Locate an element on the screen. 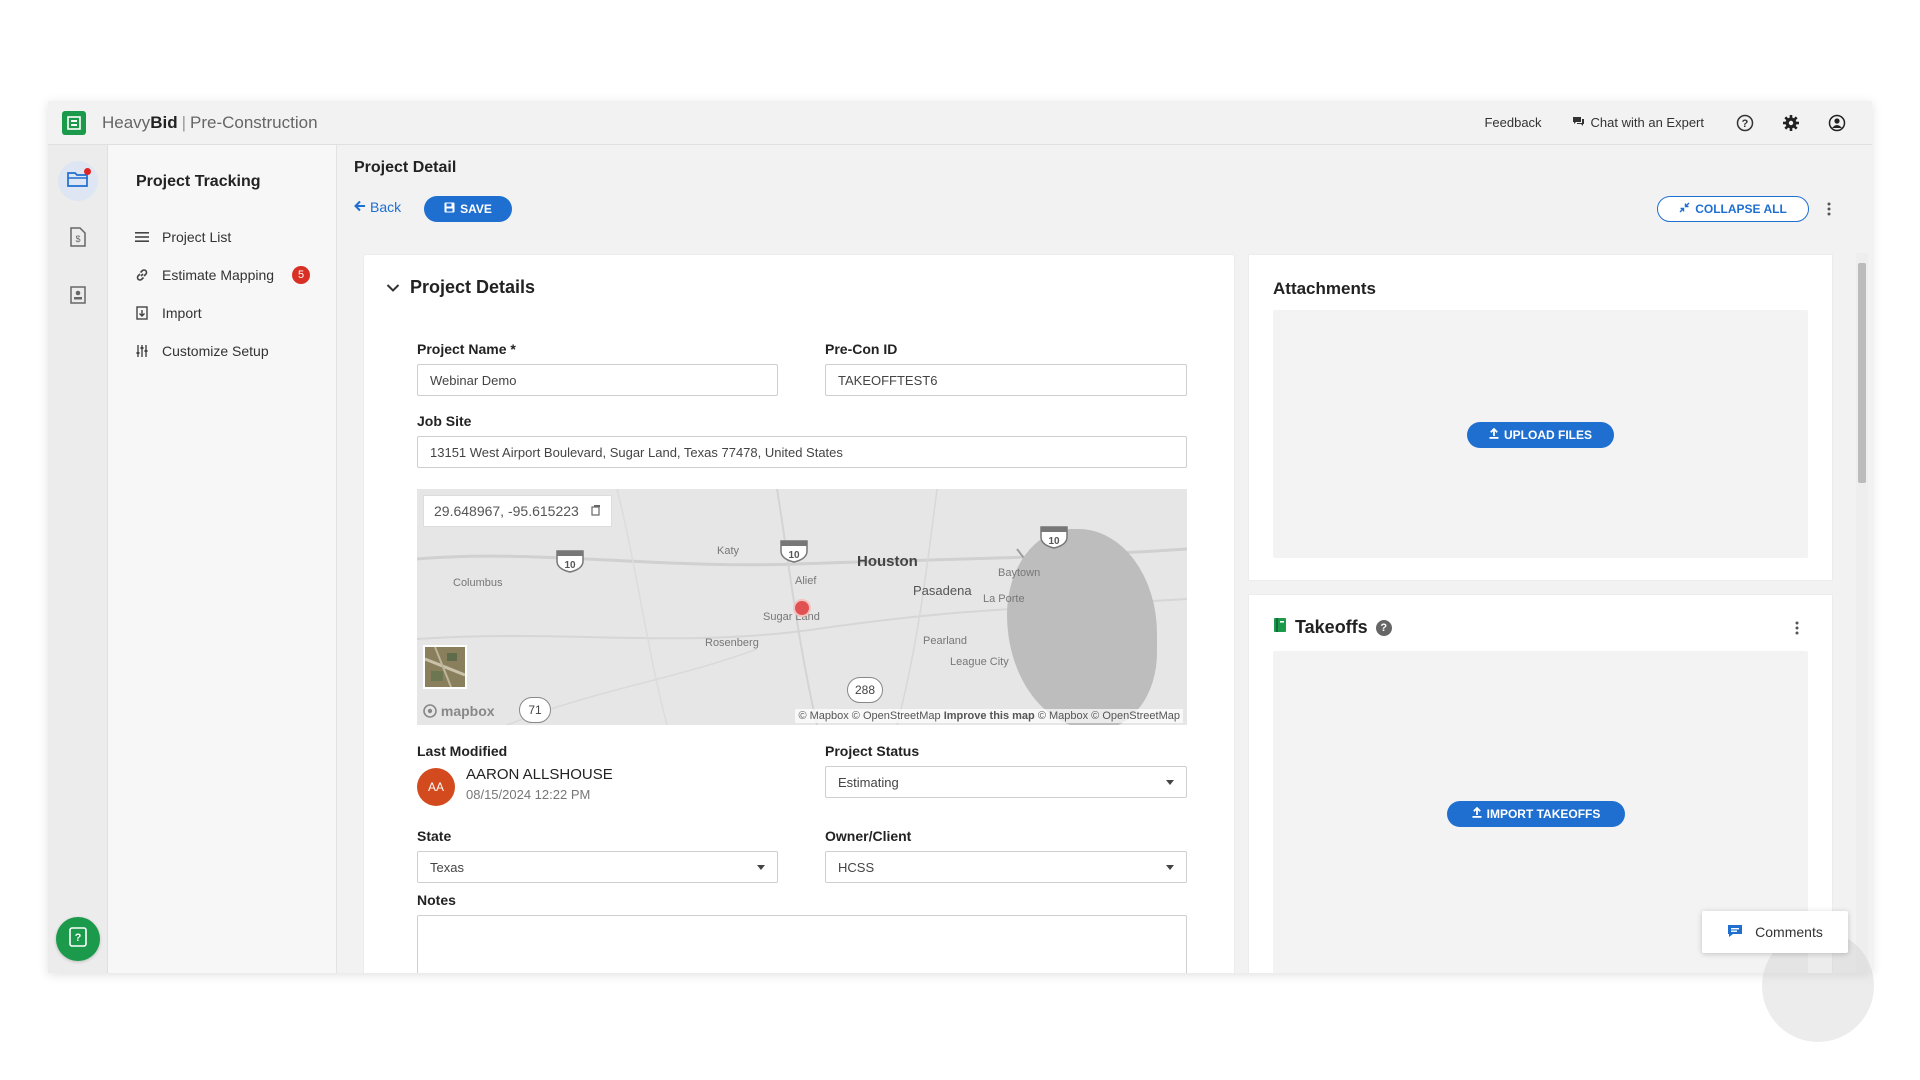  contact-card-icon is located at coordinates (78, 297).